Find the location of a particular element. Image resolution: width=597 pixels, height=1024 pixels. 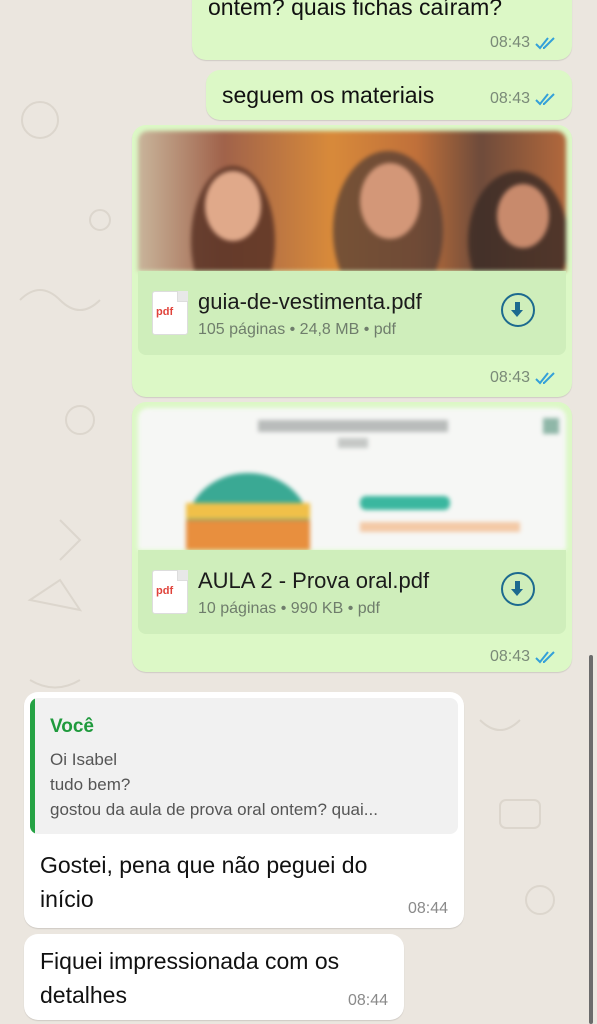

document-name: AULA 2 - Prova oral.pdf is located at coordinates (314, 580).